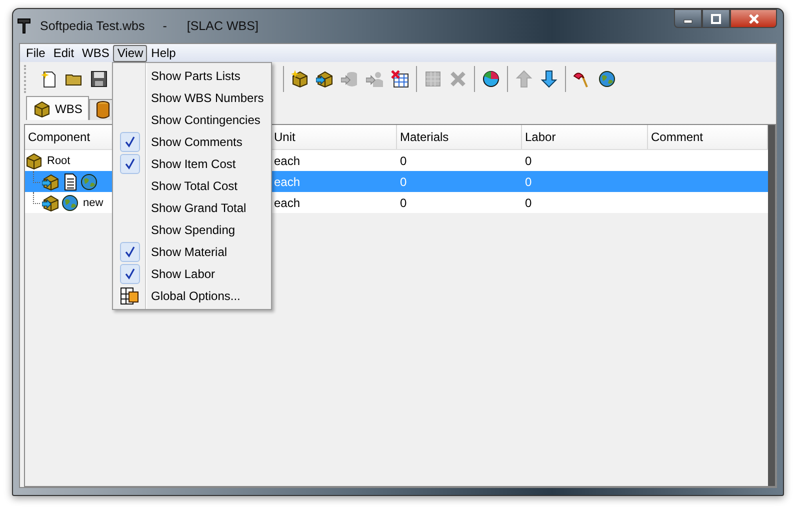 Image resolution: width=804 pixels, height=518 pixels. What do you see at coordinates (93, 202) in the screenshot?
I see `tree-label: new` at bounding box center [93, 202].